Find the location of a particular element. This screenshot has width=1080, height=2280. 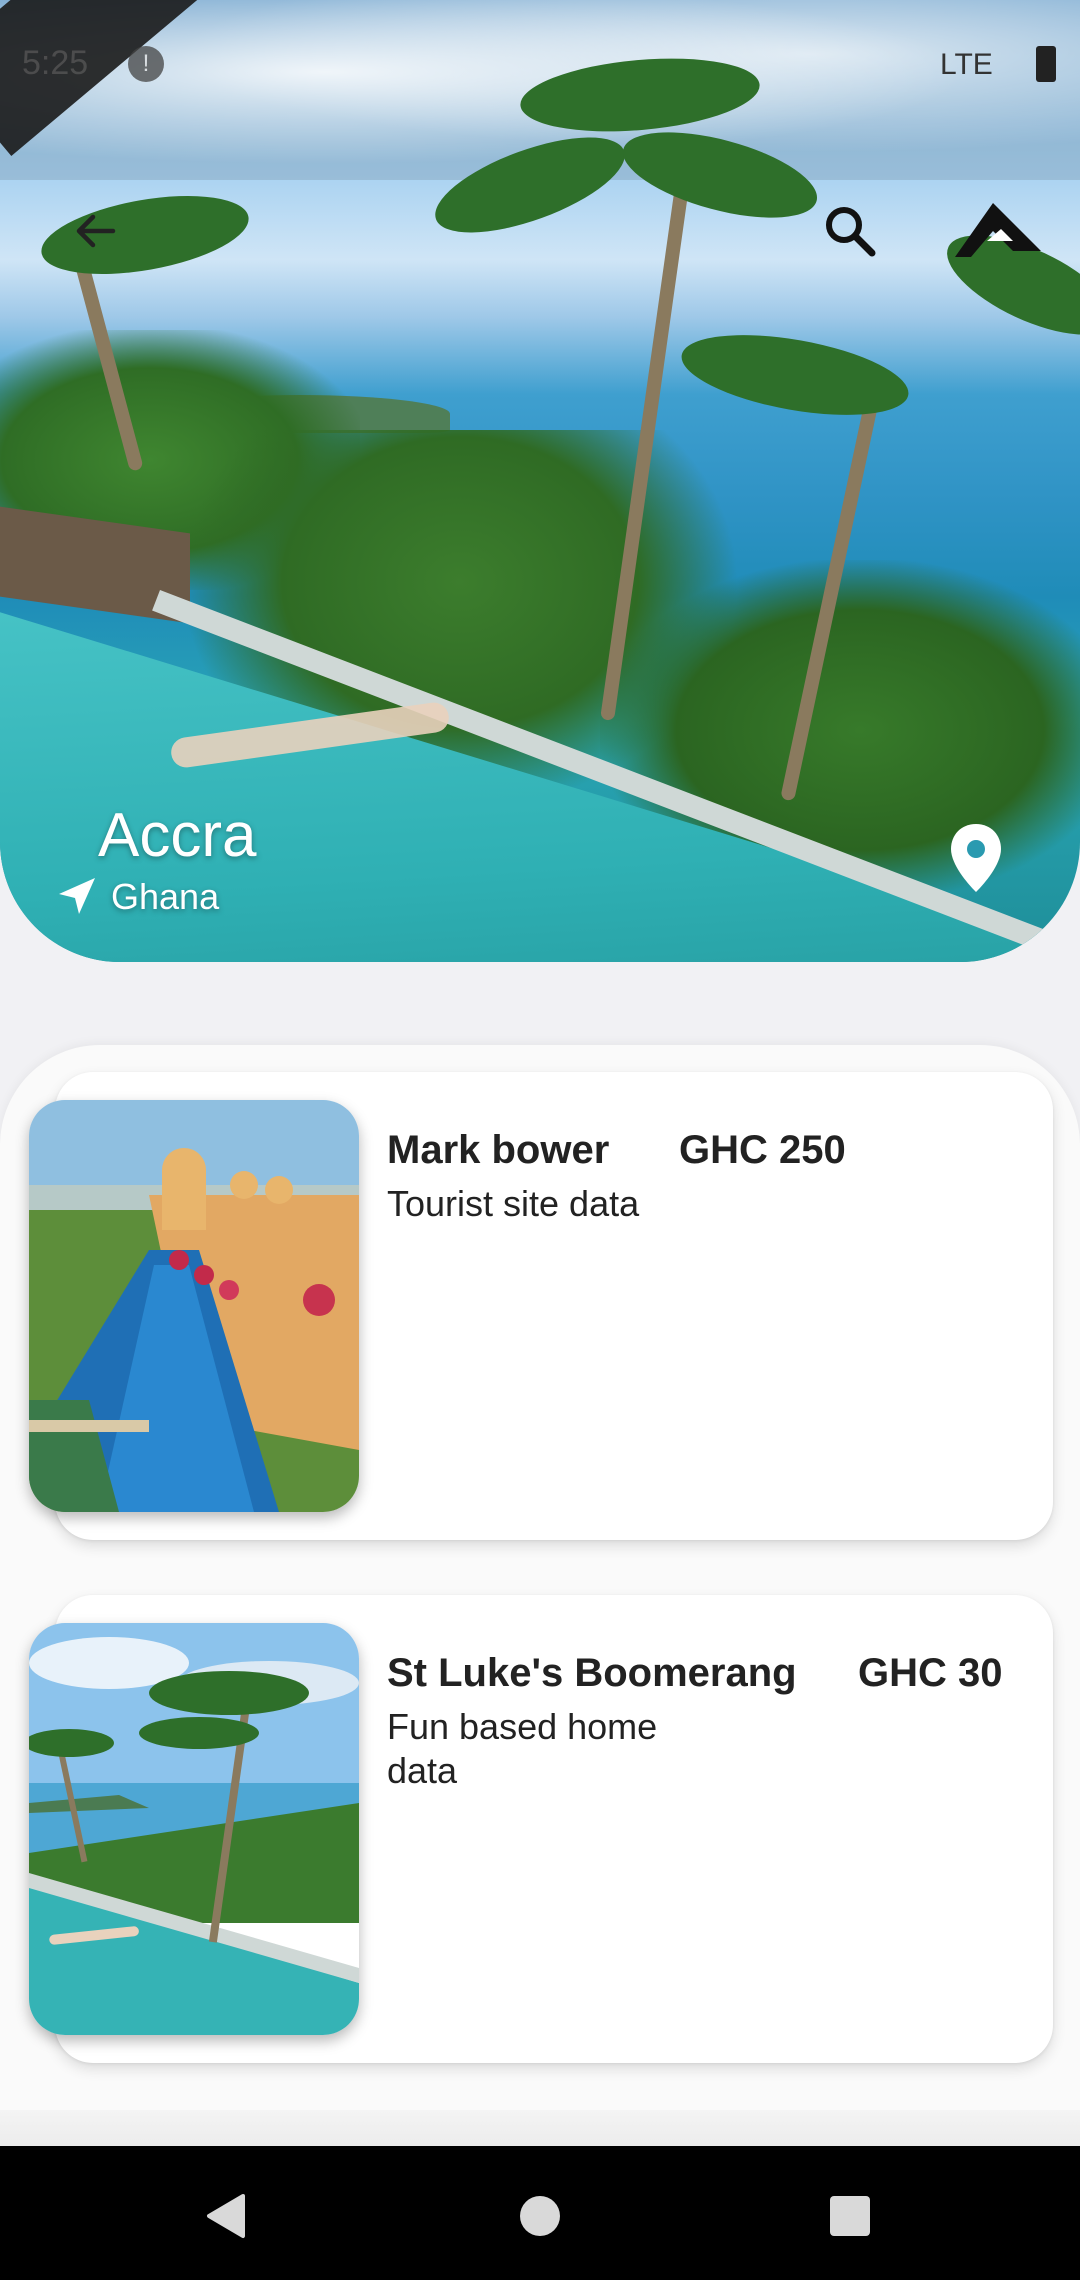

palace-pool-image is located at coordinates (194, 1306).